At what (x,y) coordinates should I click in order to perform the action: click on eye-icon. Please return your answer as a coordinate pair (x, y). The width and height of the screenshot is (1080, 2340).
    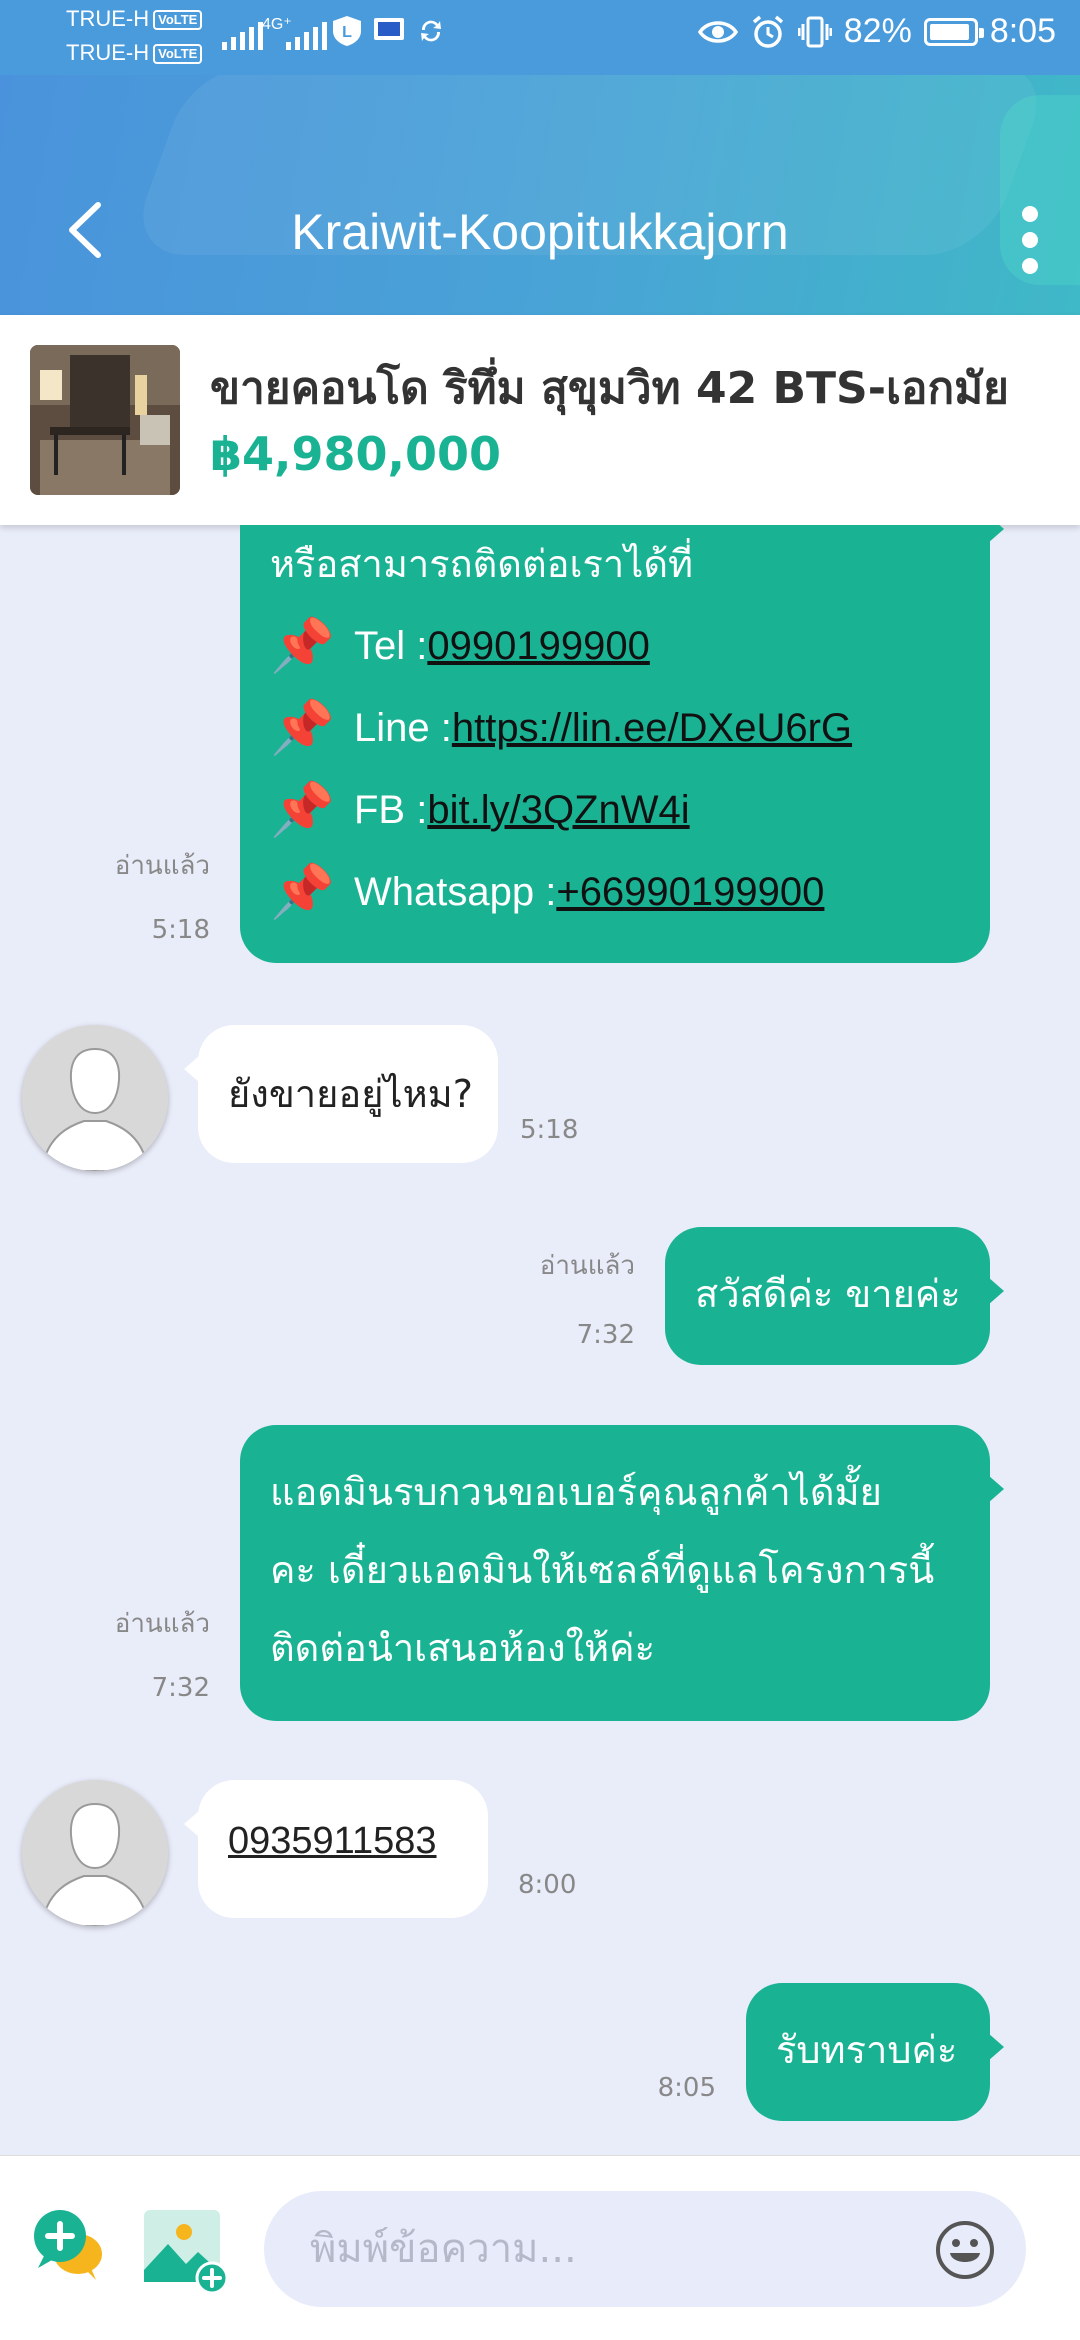
    Looking at the image, I should click on (717, 31).